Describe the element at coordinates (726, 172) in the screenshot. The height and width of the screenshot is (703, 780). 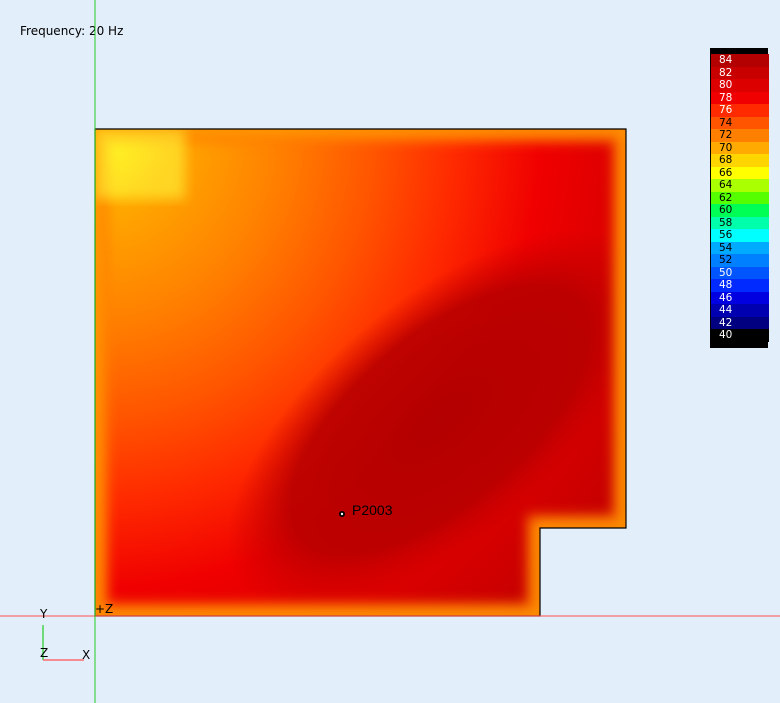
I see `legend-label: 66` at that location.